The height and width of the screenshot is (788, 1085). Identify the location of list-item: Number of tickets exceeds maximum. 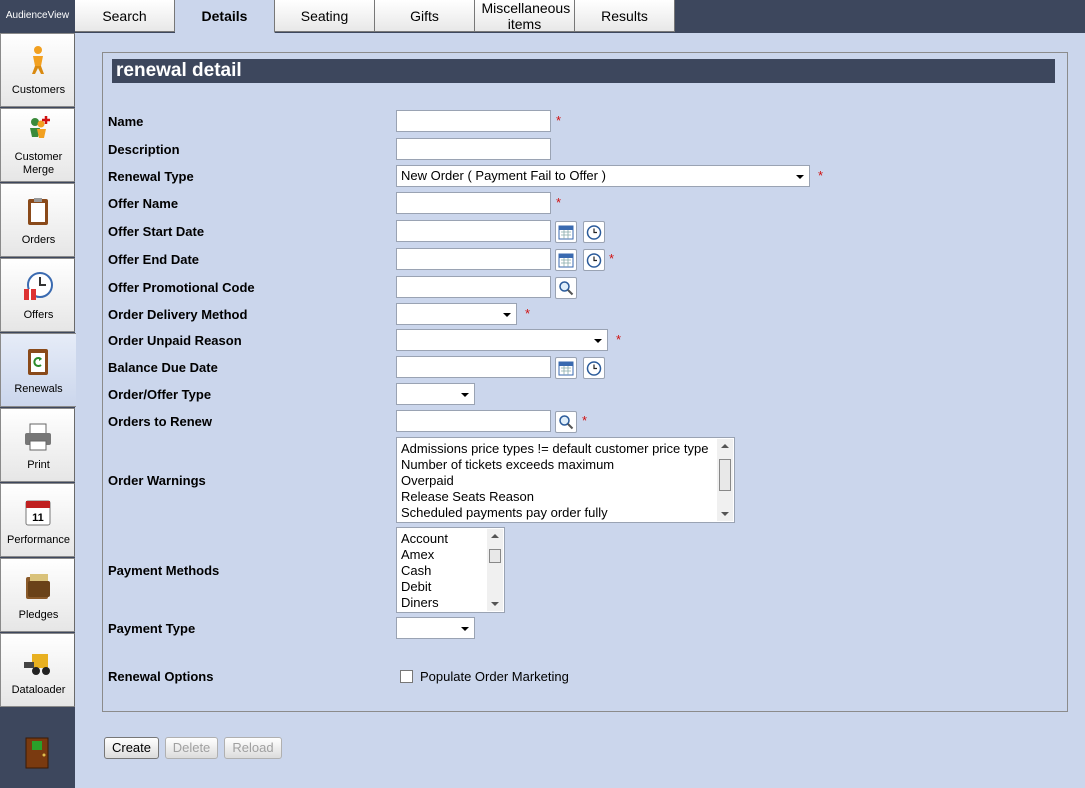
(565, 465).